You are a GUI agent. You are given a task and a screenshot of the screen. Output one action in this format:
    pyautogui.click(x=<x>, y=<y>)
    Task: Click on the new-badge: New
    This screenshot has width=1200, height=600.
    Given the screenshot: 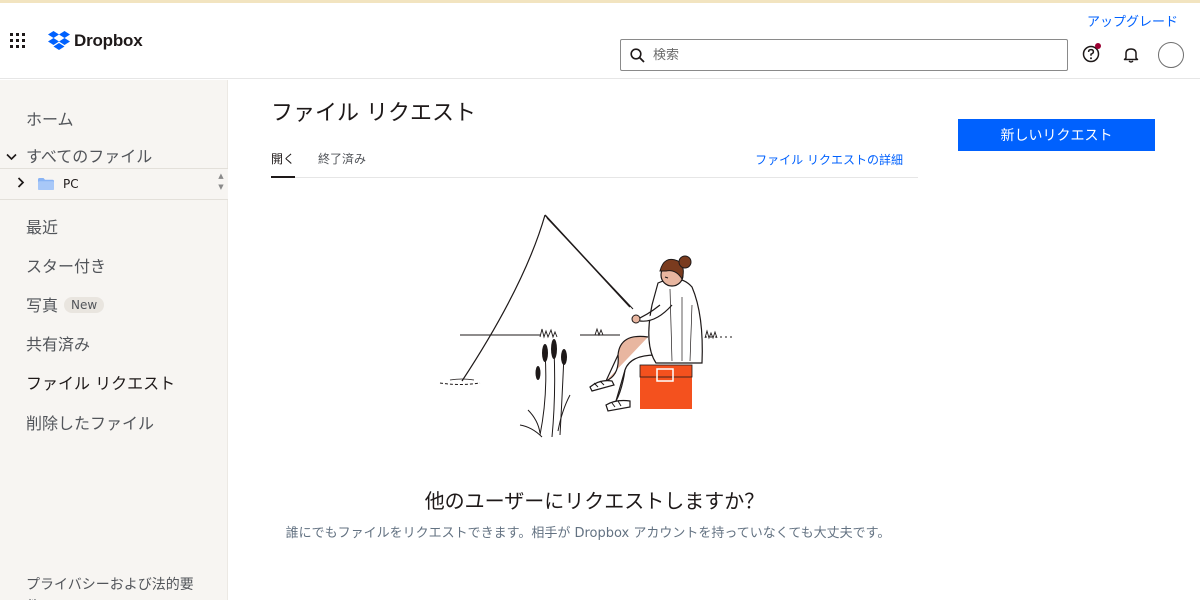 What is the action you would take?
    pyautogui.click(x=84, y=305)
    